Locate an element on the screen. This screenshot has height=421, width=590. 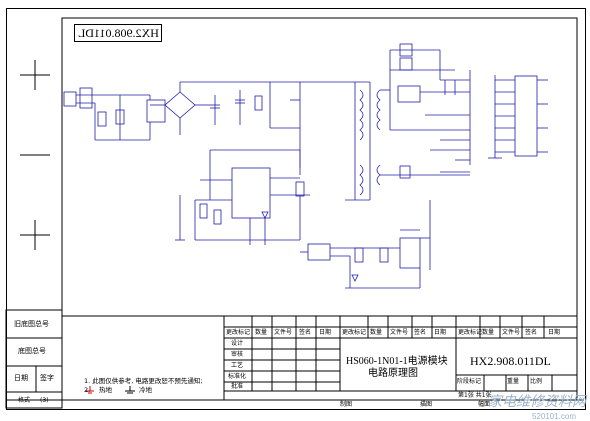
tb-design: 设计 is located at coordinates (237, 343).